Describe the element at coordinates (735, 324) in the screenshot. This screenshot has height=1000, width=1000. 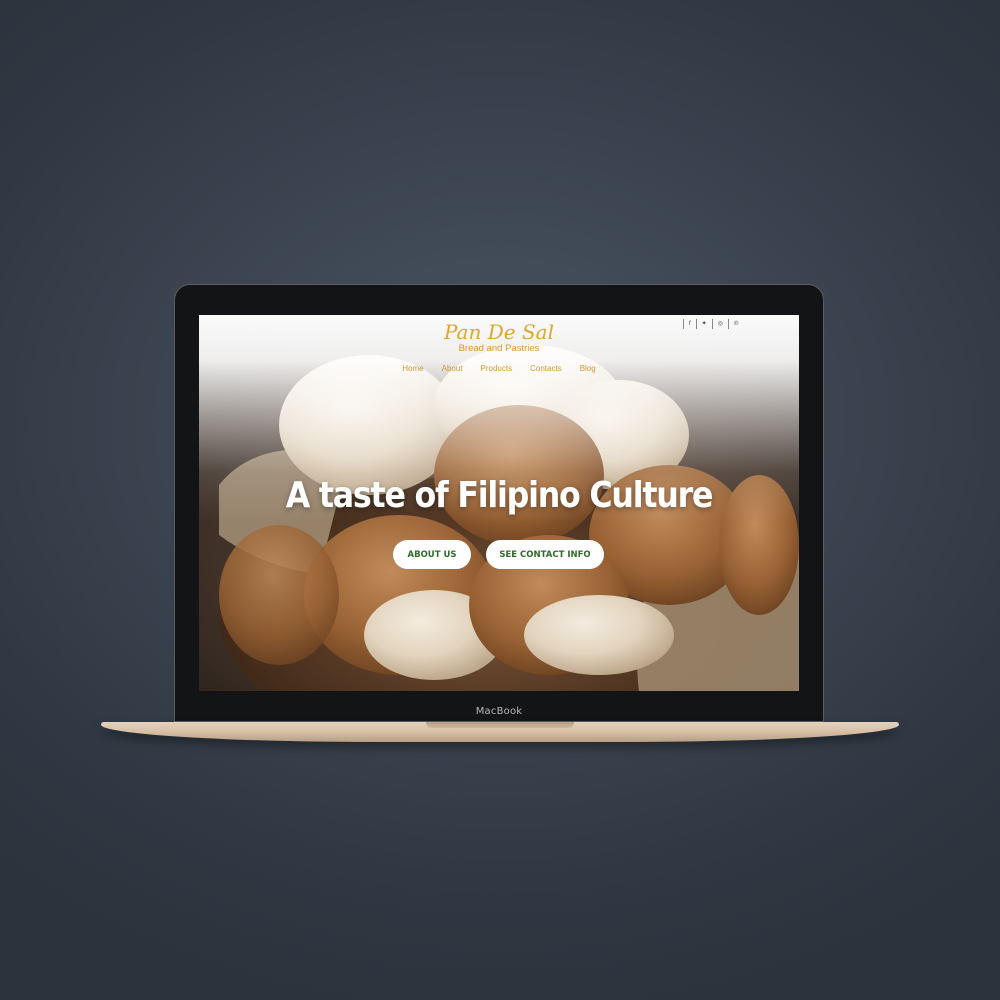
I see `pinterest-icon: ℗` at that location.